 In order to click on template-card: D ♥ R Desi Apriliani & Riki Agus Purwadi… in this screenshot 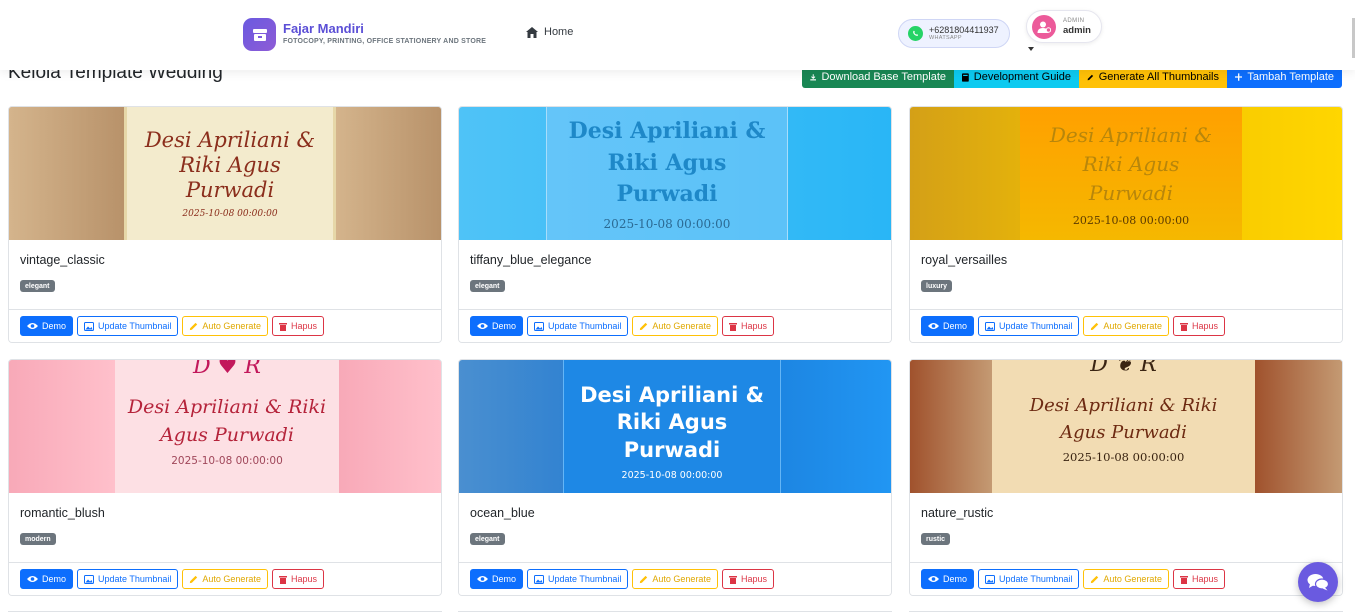, I will do `click(225, 477)`.